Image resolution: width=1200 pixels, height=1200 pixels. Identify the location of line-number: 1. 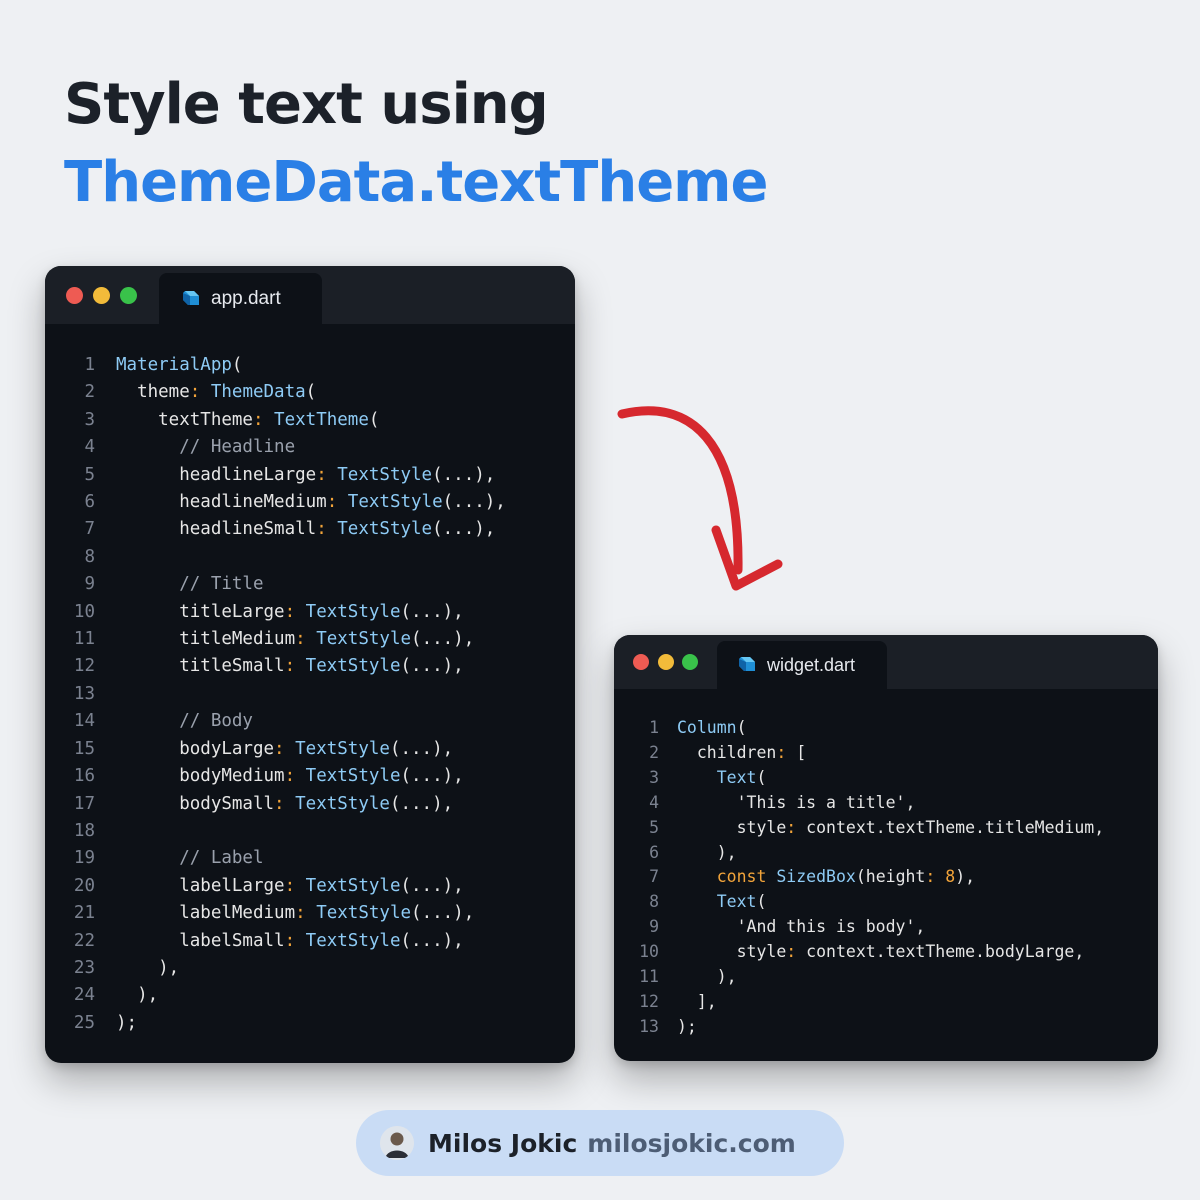
(89, 365).